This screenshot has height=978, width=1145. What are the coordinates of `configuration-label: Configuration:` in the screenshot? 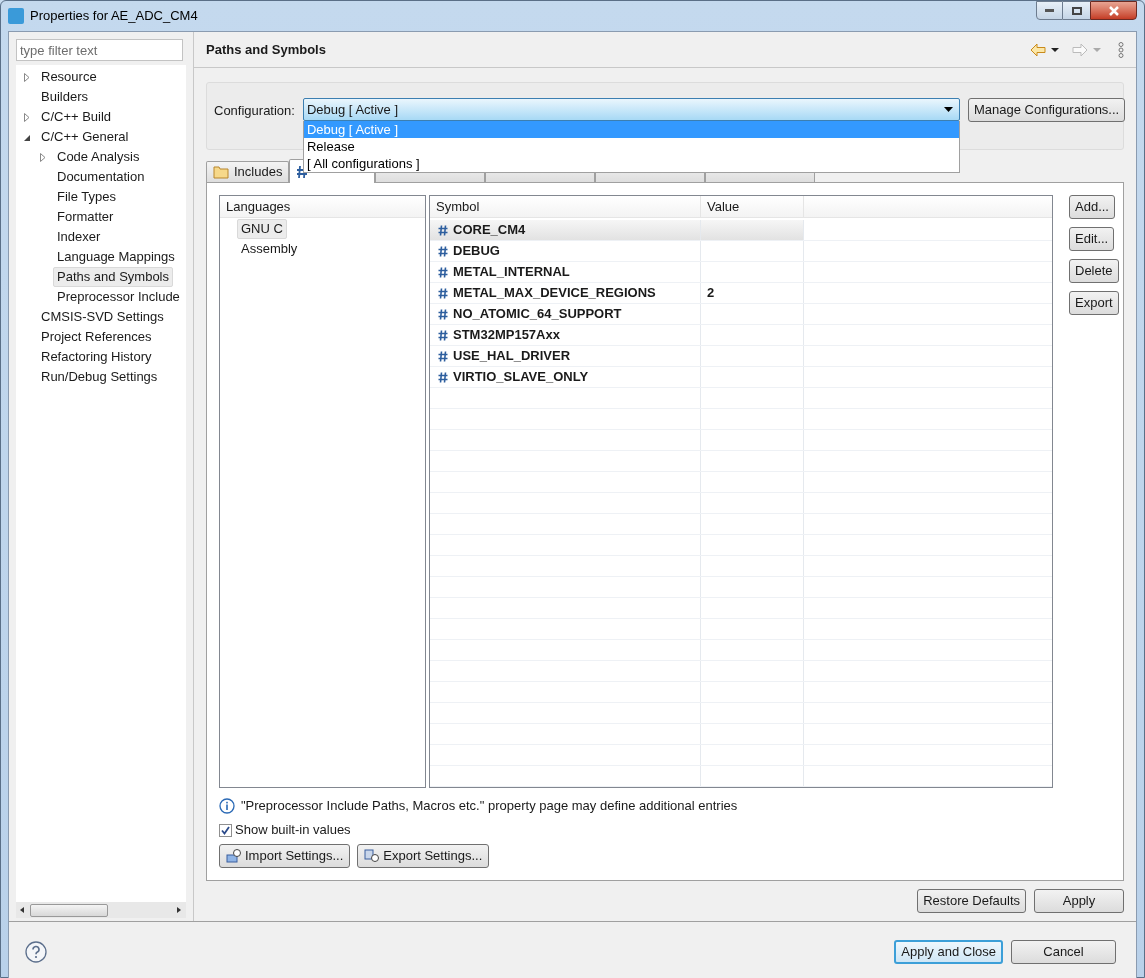 It's located at (254, 111).